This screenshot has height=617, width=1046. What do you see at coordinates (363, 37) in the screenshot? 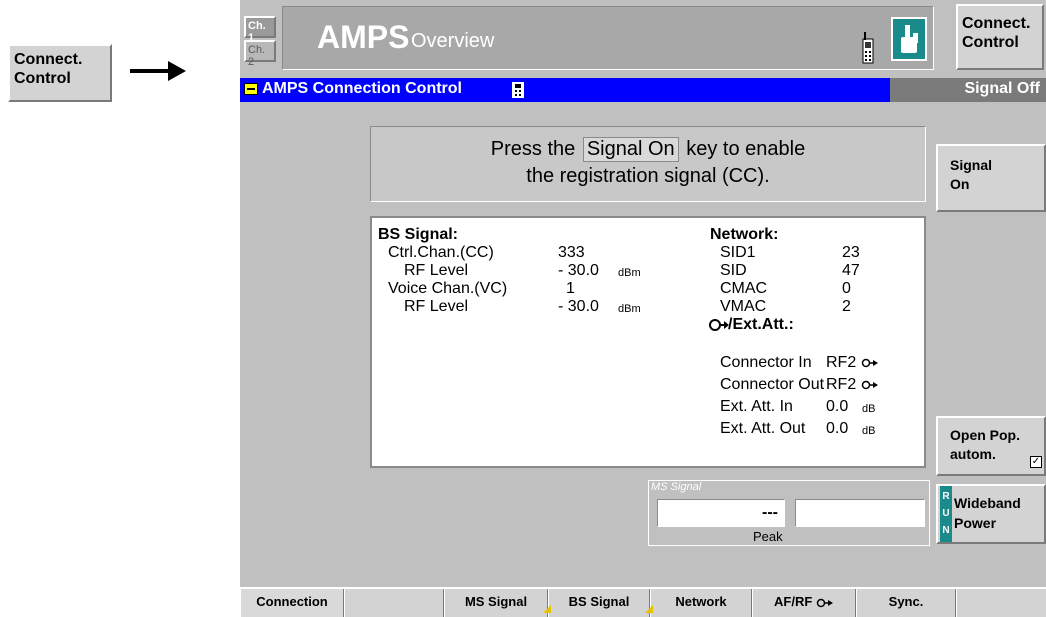
I see `title-main: AMPS` at bounding box center [363, 37].